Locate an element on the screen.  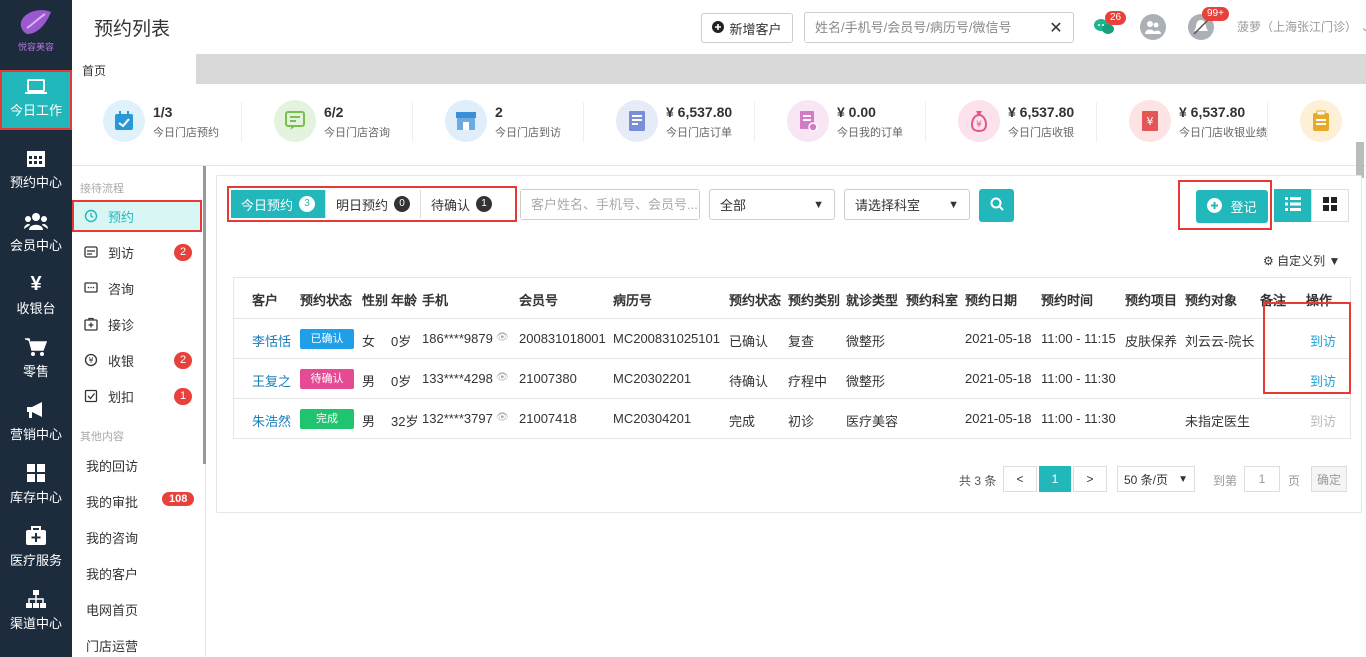
table-cell: 0岁 is located at coordinates (401, 341).